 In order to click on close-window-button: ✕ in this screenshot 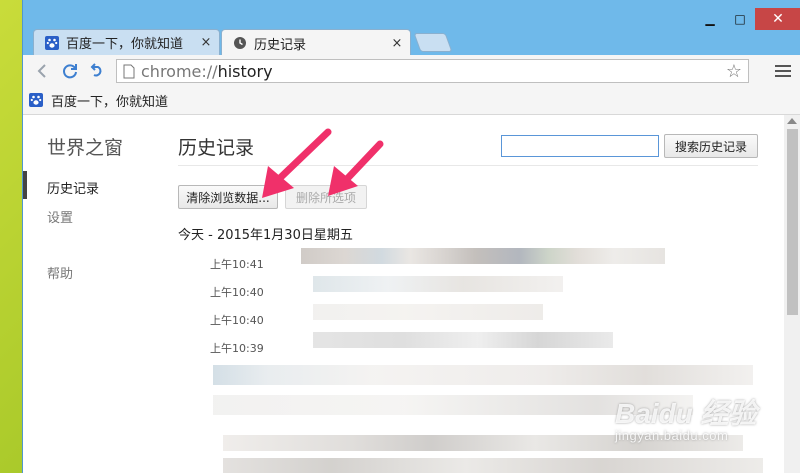, I will do `click(777, 19)`.